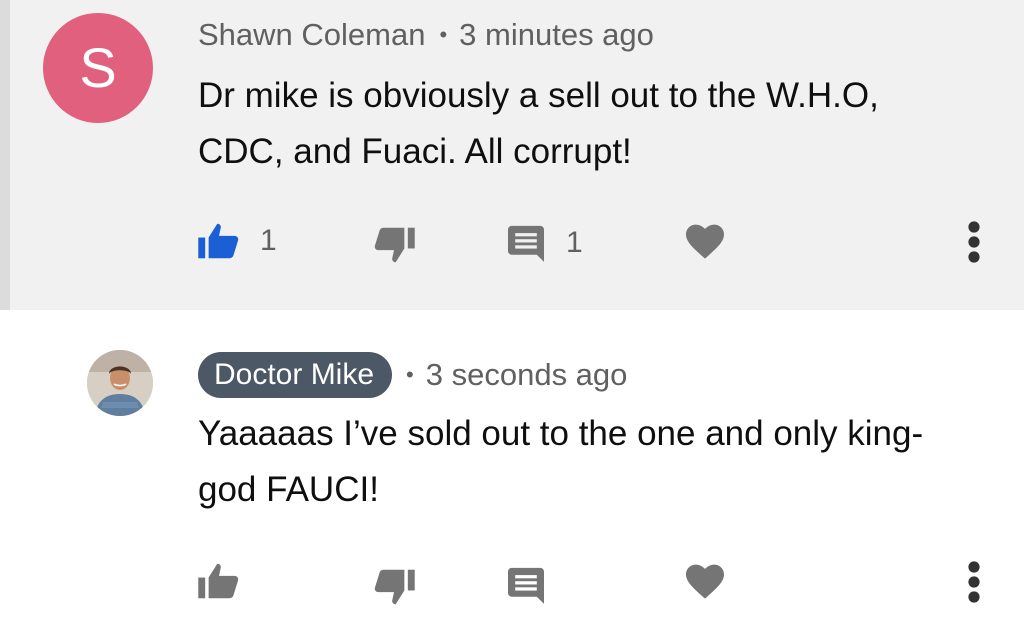 This screenshot has width=1024, height=636. I want to click on like-button: 1, so click(237, 241).